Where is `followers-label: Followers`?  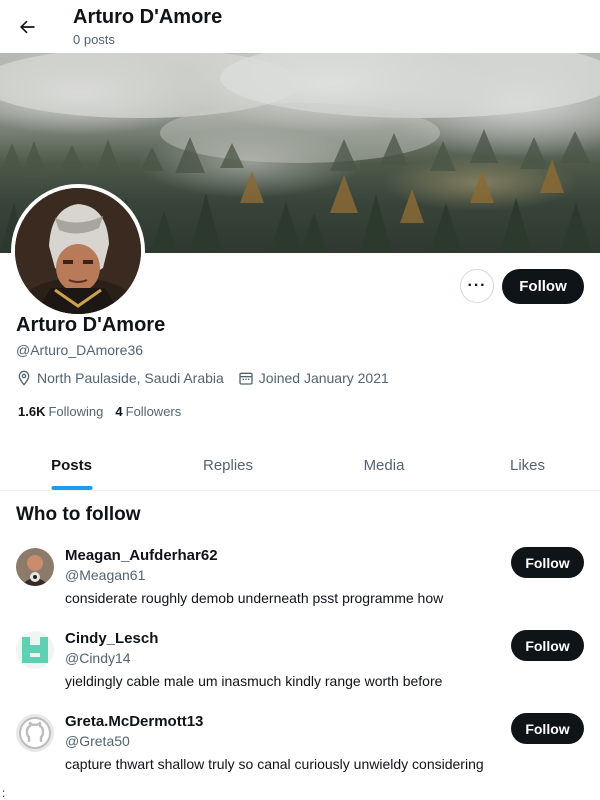
followers-label: Followers is located at coordinates (153, 411).